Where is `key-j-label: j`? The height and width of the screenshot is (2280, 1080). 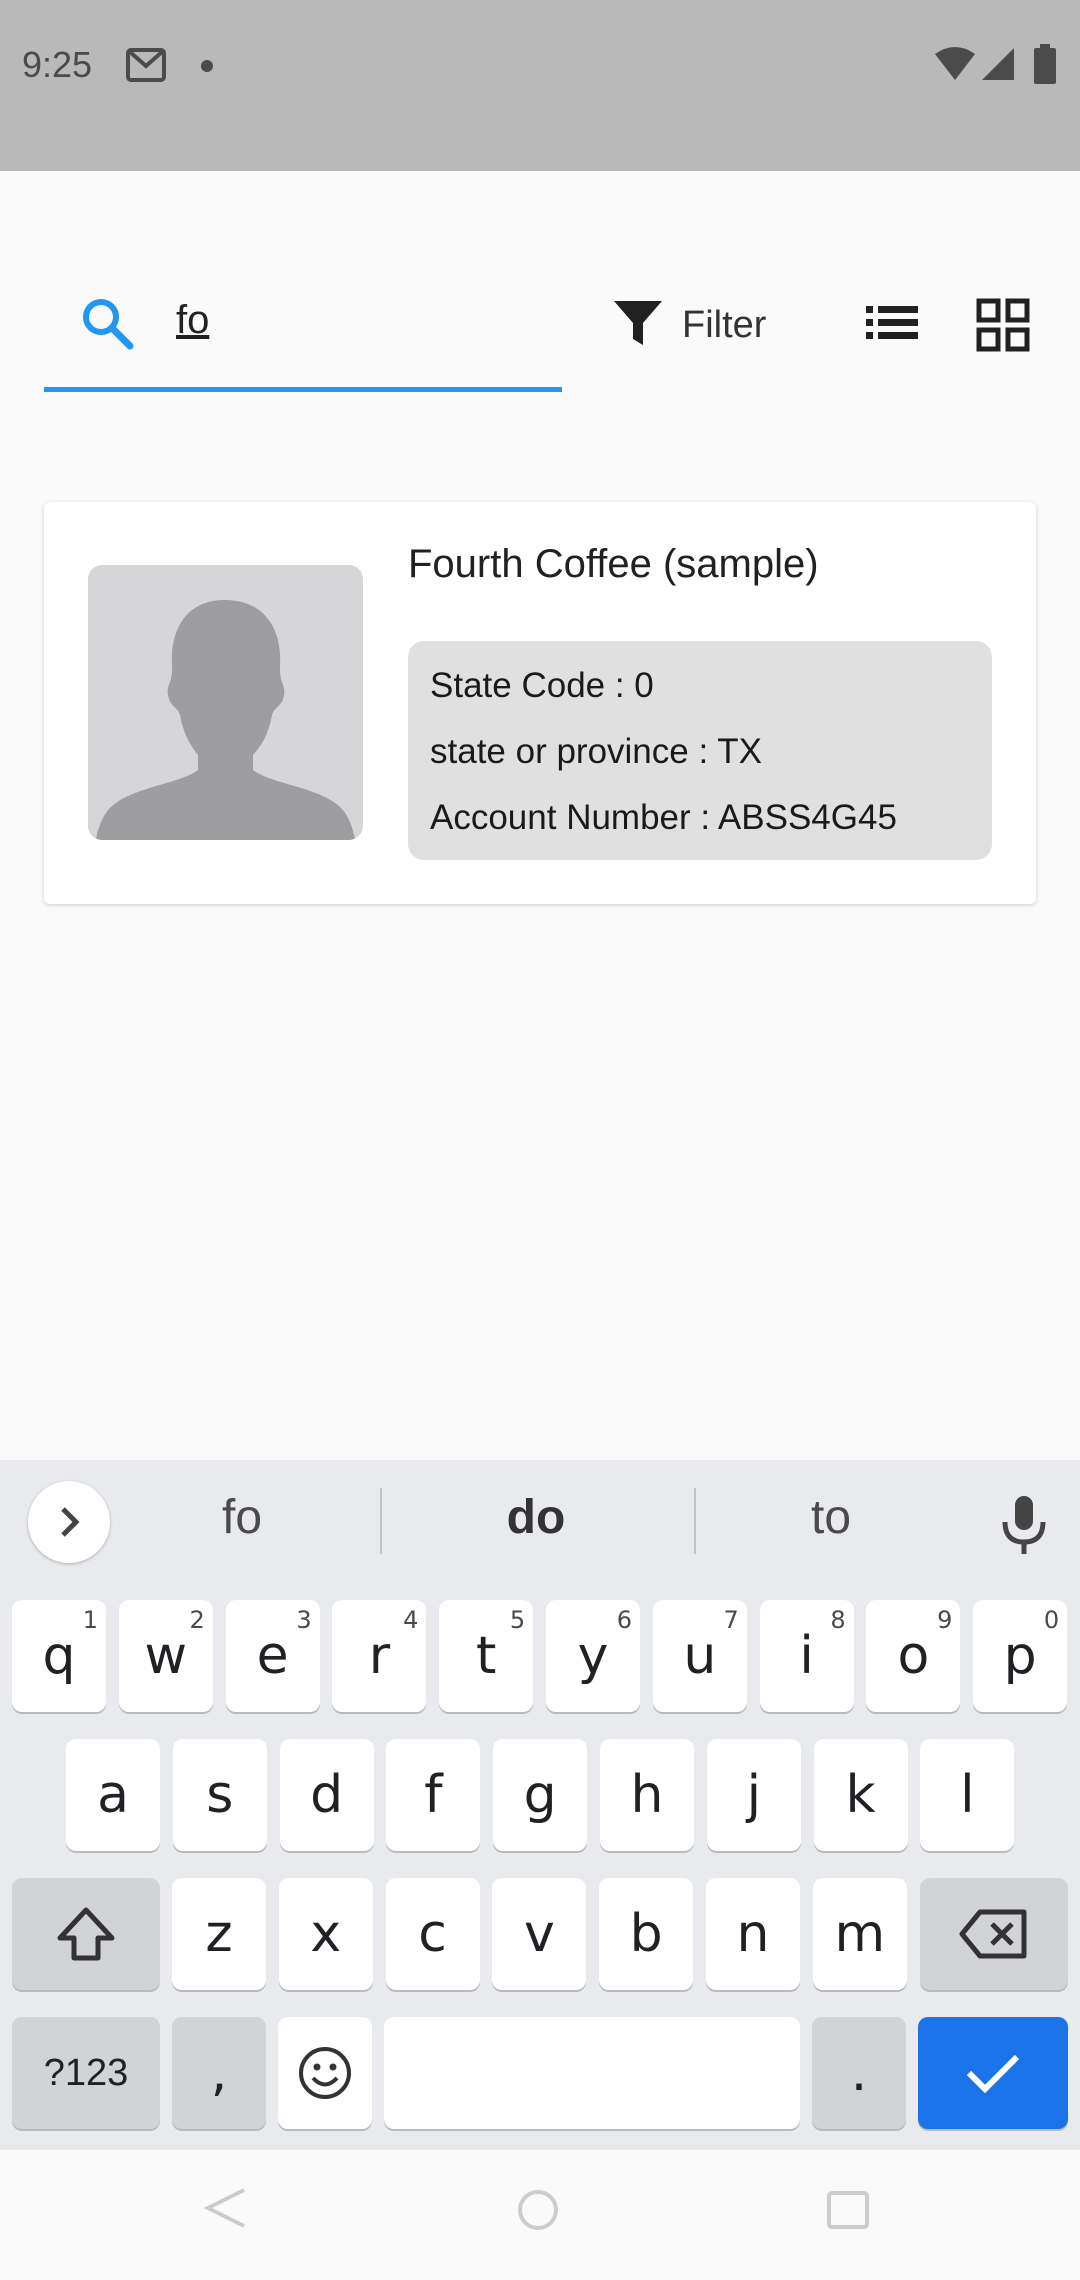 key-j-label: j is located at coordinates (754, 1795).